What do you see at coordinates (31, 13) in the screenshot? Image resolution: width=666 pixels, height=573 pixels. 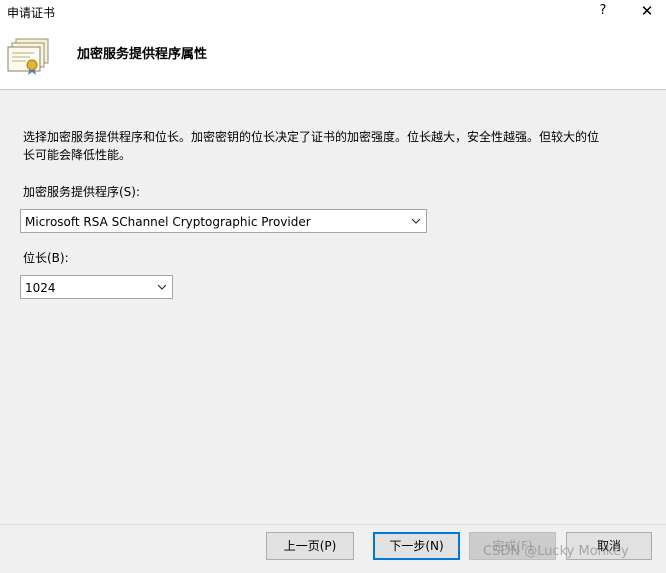 I see `window-title: 申请证书` at bounding box center [31, 13].